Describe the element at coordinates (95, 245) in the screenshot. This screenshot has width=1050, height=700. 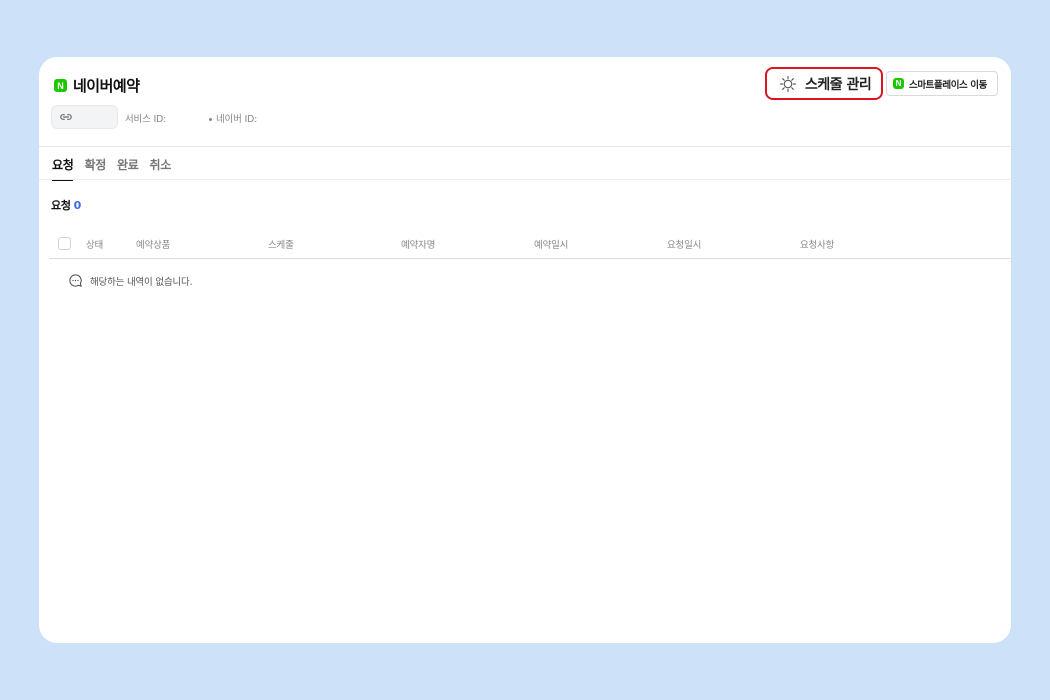
I see `column-header-status: 상태` at that location.